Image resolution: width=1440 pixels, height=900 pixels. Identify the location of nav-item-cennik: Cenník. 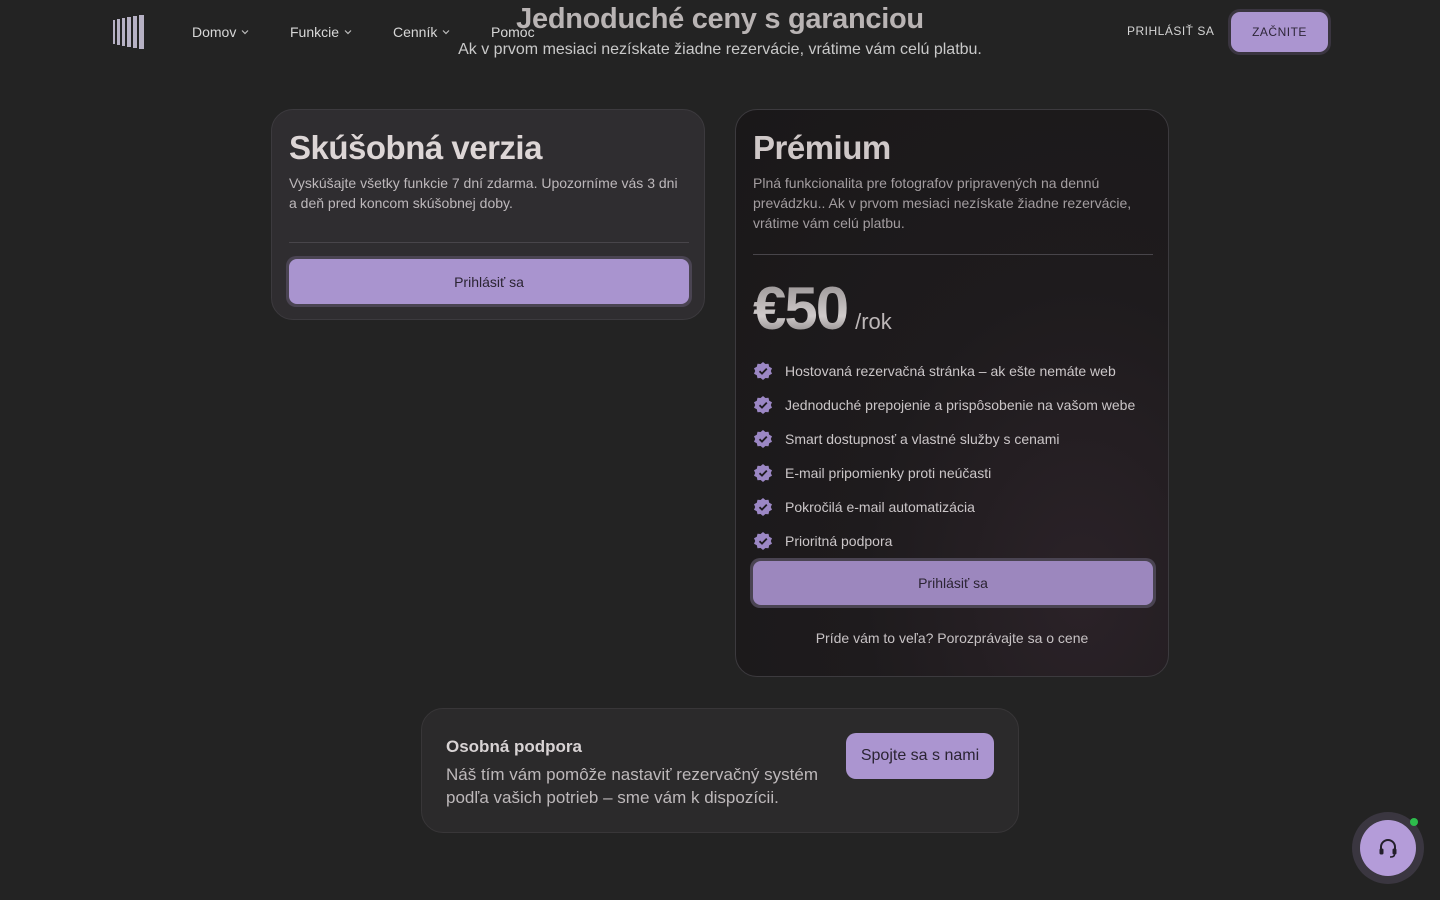
(421, 32).